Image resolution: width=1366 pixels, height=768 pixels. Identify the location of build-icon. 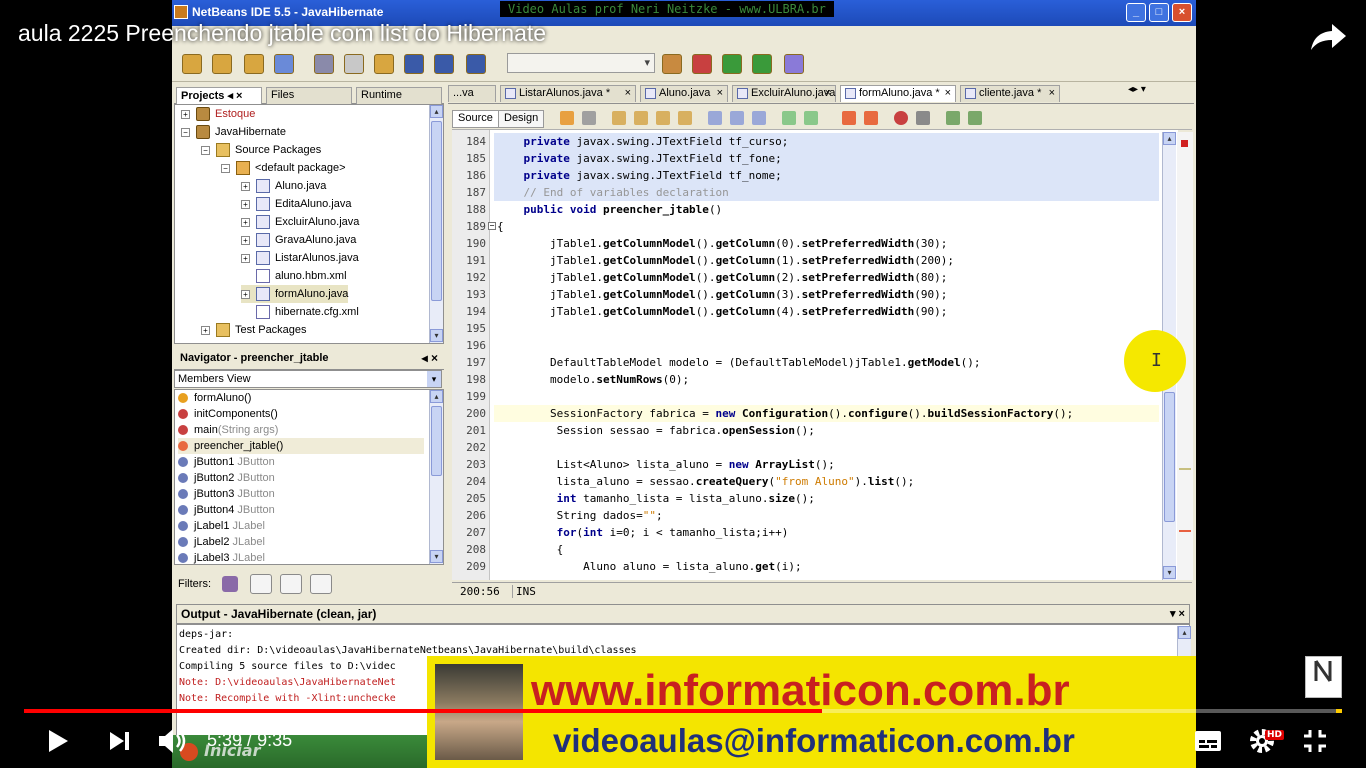
(672, 64).